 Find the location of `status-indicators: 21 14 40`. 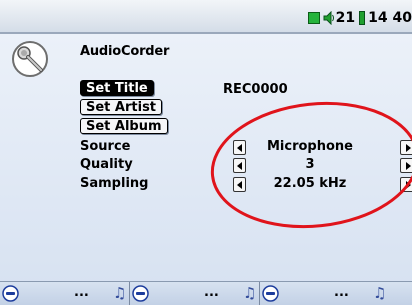

status-indicators: 21 14 40 is located at coordinates (359, 18).